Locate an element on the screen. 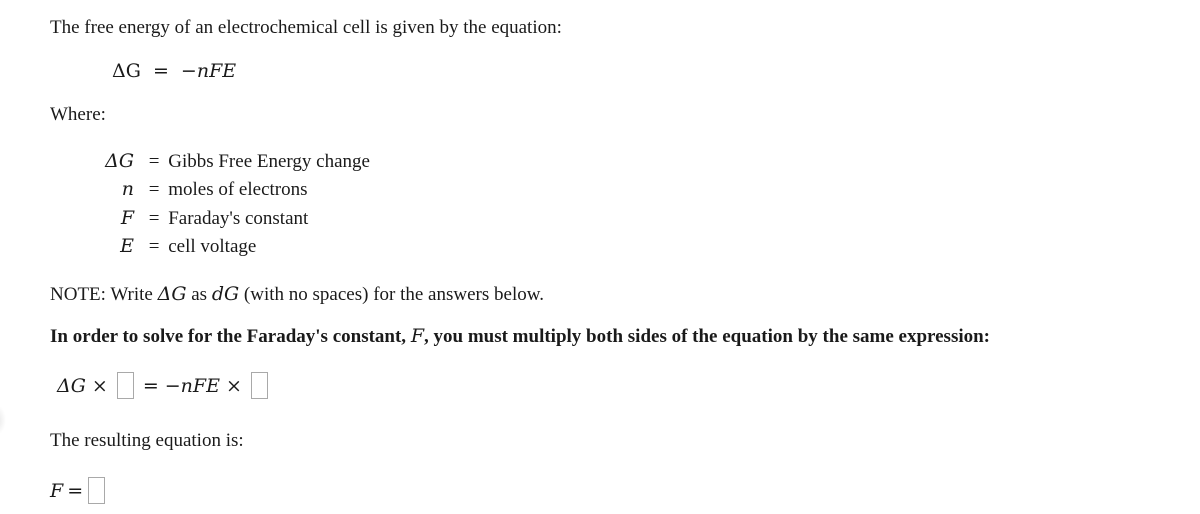  def-text: Gibbs Free Energy change is located at coordinates (269, 161).